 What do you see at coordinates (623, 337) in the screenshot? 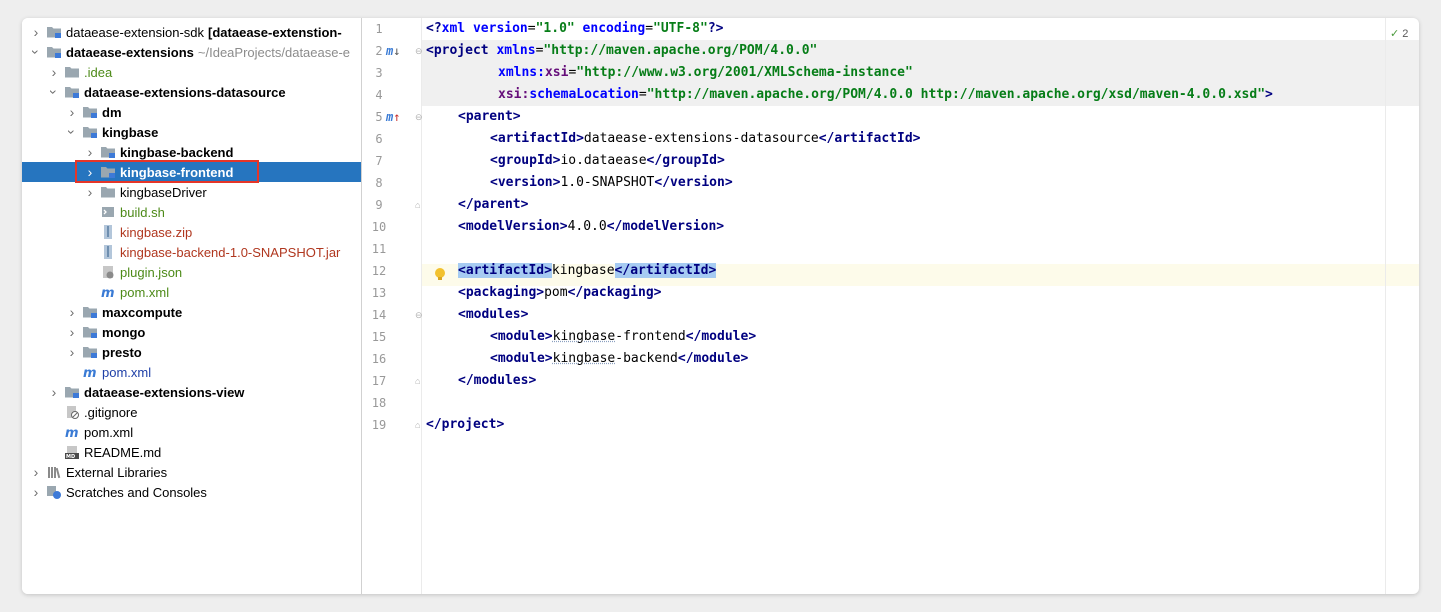
I see `code-line-15: <module>kingbase-frontend</module>` at bounding box center [623, 337].